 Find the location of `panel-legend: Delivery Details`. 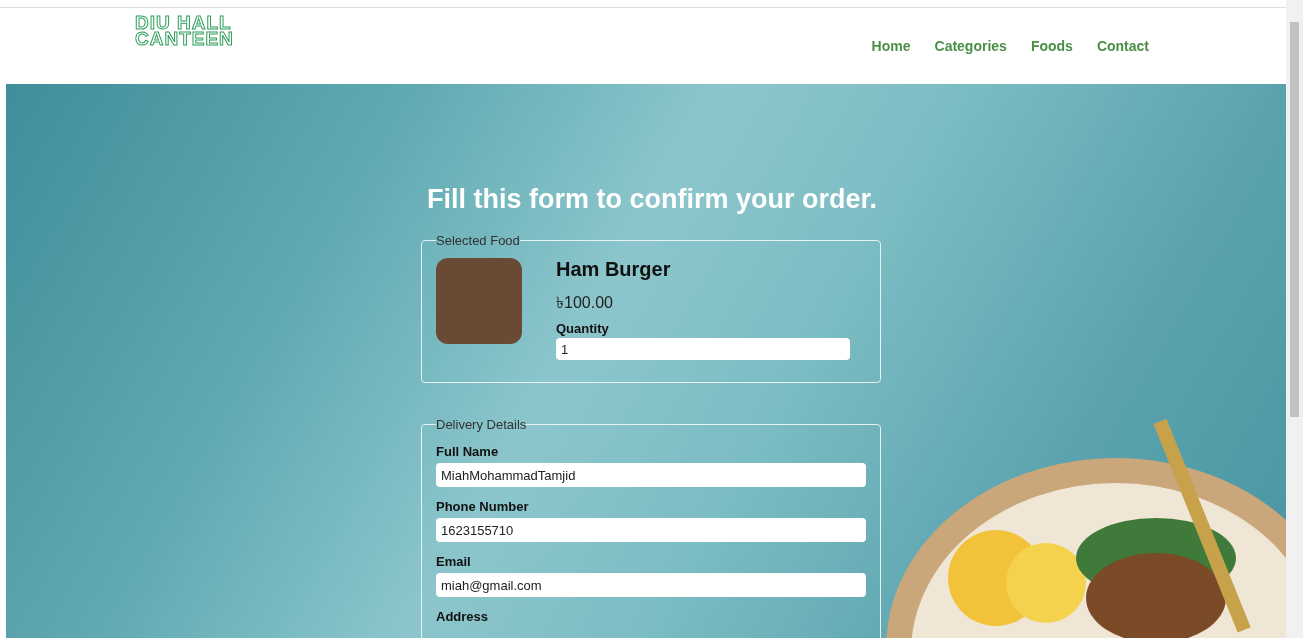

panel-legend: Delivery Details is located at coordinates (481, 424).